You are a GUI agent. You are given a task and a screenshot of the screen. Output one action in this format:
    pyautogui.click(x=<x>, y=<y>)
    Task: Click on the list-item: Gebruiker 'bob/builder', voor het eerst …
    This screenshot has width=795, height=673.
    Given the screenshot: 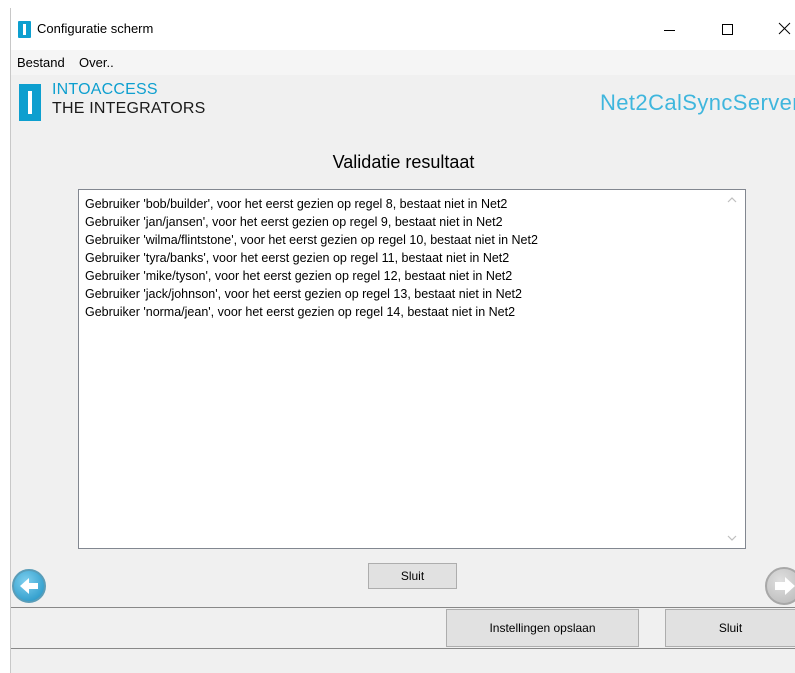 What is the action you would take?
    pyautogui.click(x=296, y=204)
    